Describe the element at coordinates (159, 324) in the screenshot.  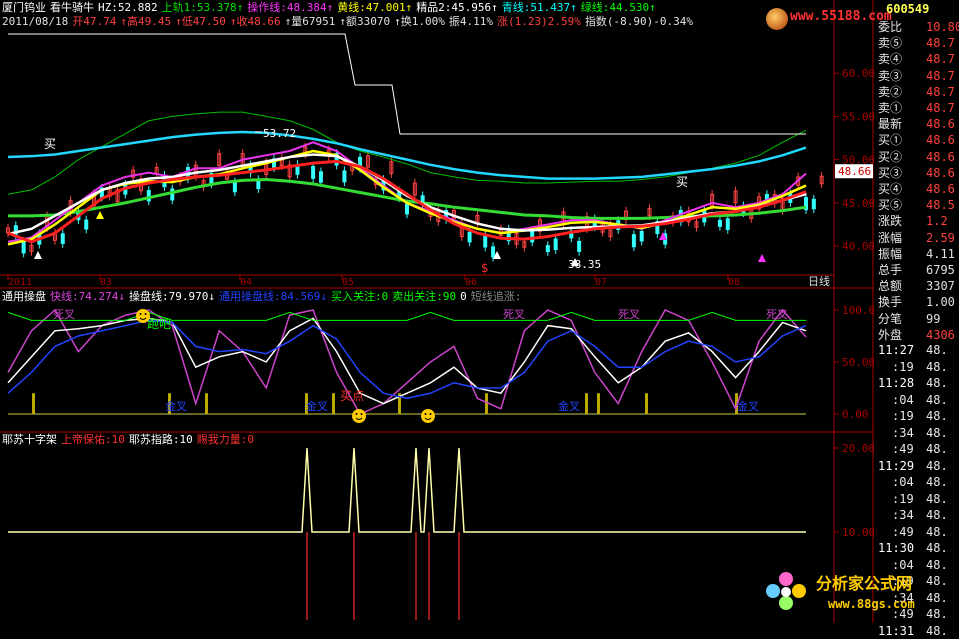
I see `run-label: 跑吧` at that location.